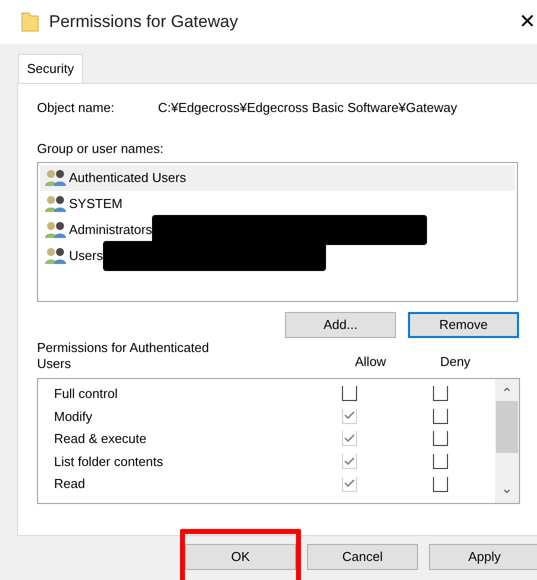 The width and height of the screenshot is (537, 580). I want to click on scroll-up-button: ⌃, so click(507, 389).